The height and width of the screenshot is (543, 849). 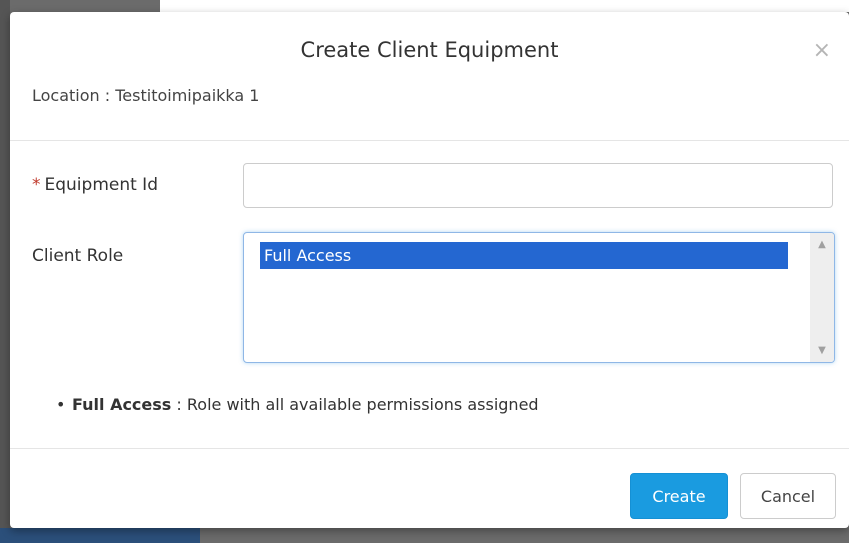 What do you see at coordinates (101, 185) in the screenshot?
I see `equipment-id-label-text: Equipment Id` at bounding box center [101, 185].